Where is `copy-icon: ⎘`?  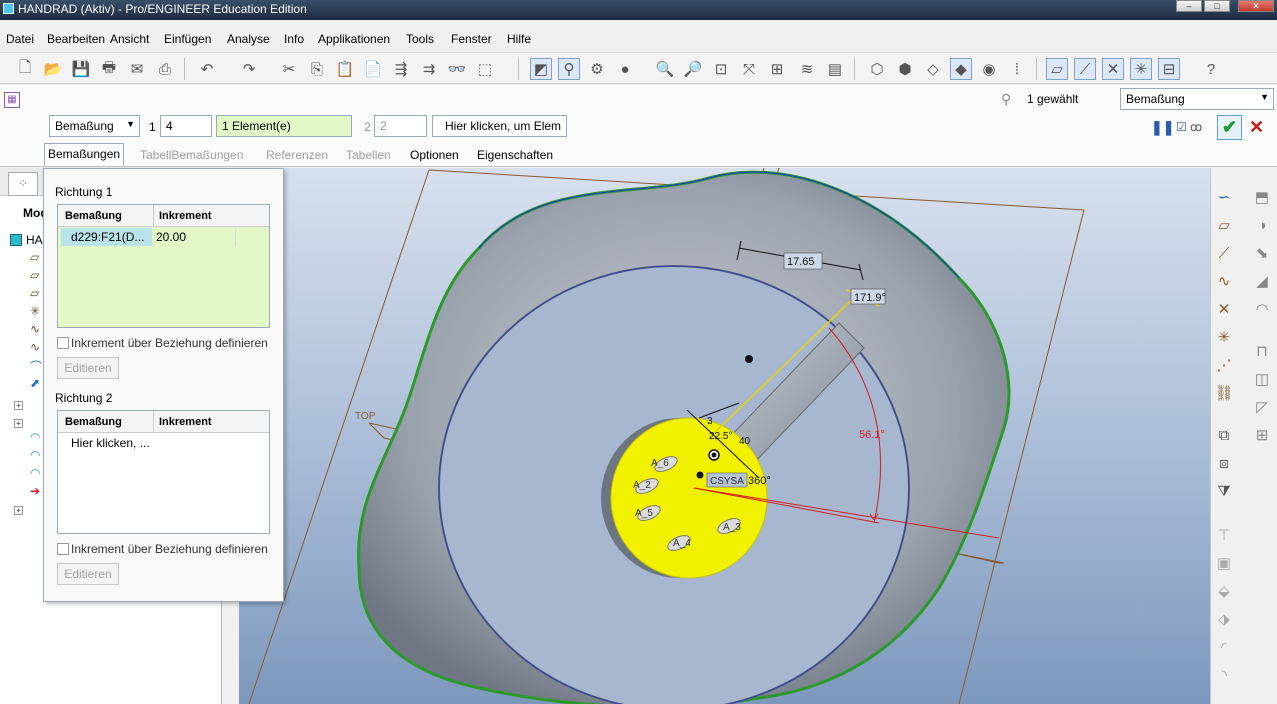 copy-icon: ⎘ is located at coordinates (317, 69).